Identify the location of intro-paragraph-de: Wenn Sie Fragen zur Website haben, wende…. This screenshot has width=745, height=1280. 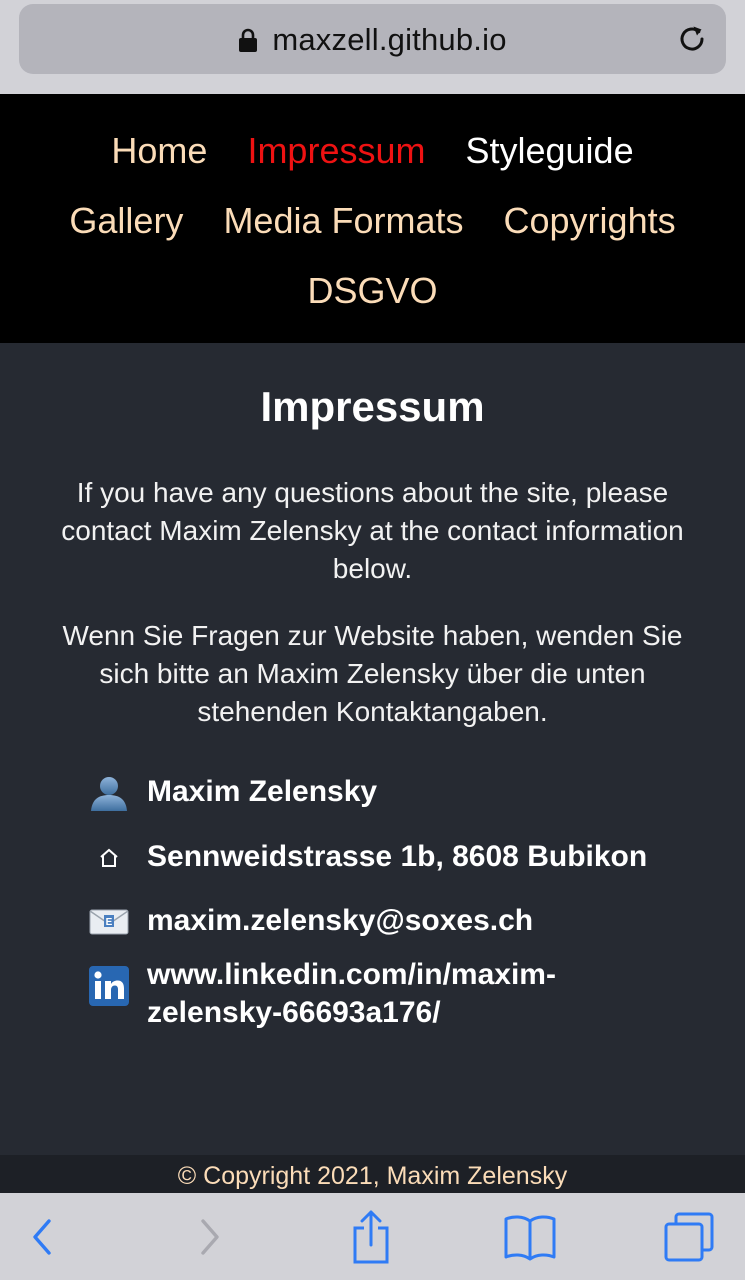
(372, 673).